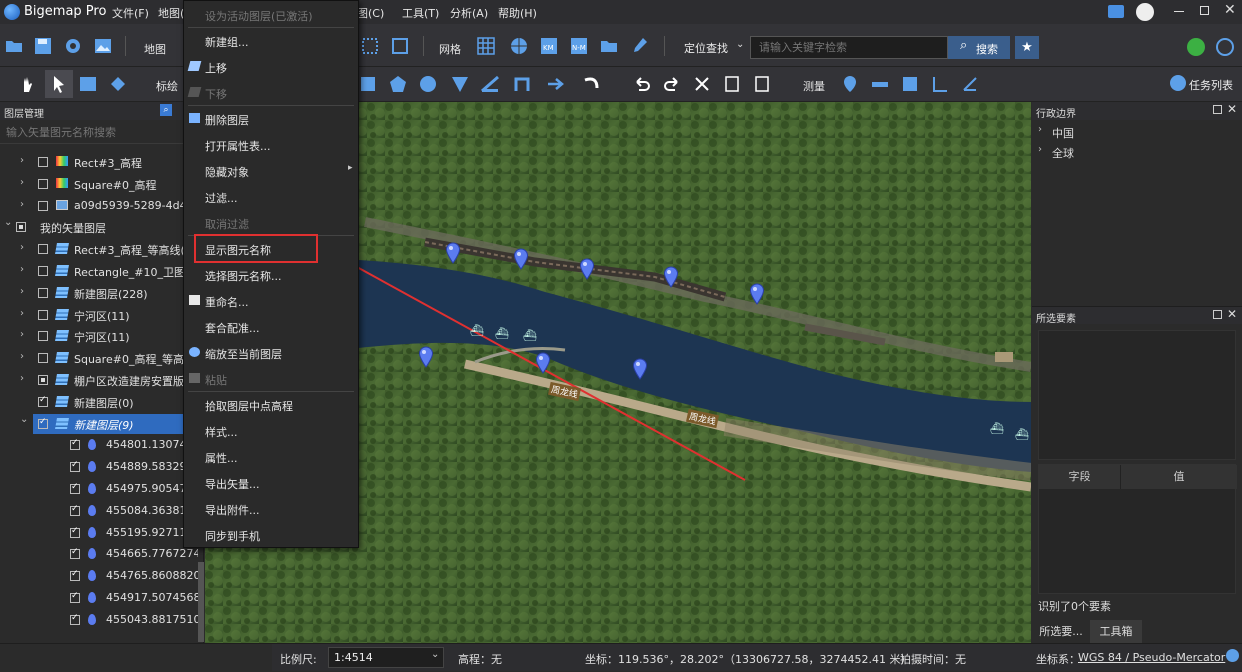 The width and height of the screenshot is (1242, 672). What do you see at coordinates (880, 84) in the screenshot?
I see `ruler-icon` at bounding box center [880, 84].